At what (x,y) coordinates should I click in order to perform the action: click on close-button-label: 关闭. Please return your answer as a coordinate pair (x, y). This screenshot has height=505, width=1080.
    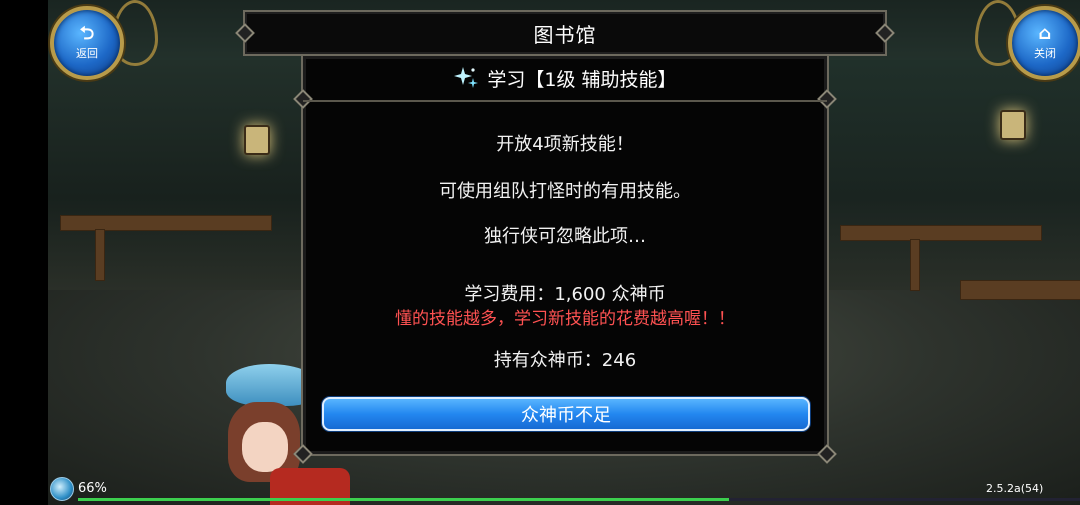
    Looking at the image, I should click on (1045, 53).